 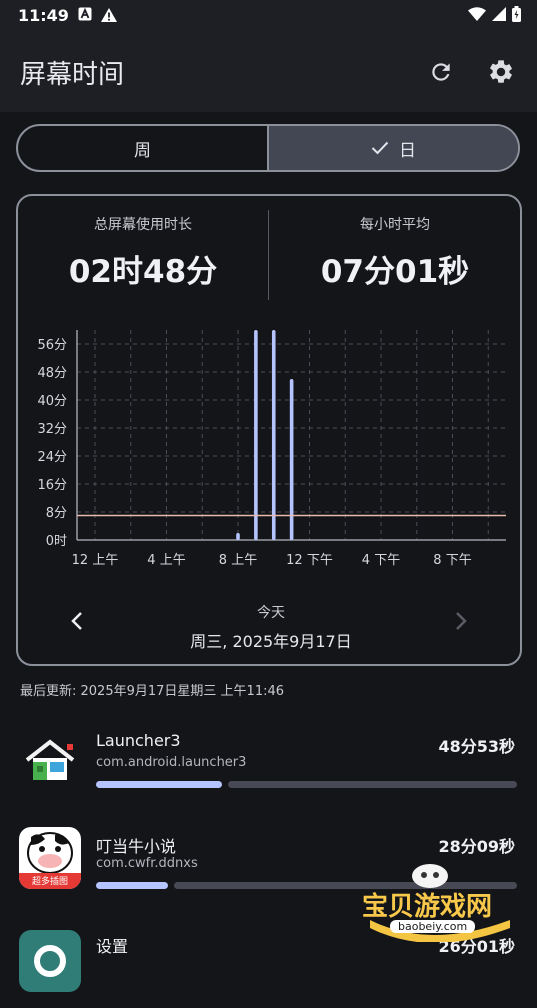 What do you see at coordinates (268, 72) in the screenshot?
I see `app-bar: 屏幕时间` at bounding box center [268, 72].